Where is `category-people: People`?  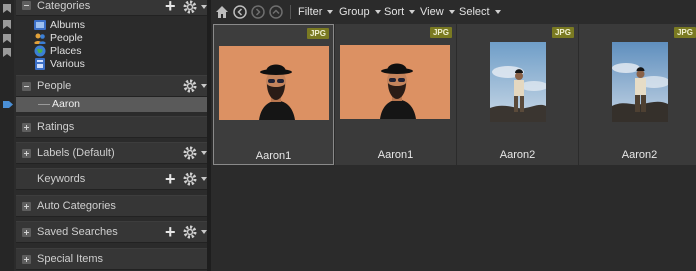
category-people: People is located at coordinates (58, 37).